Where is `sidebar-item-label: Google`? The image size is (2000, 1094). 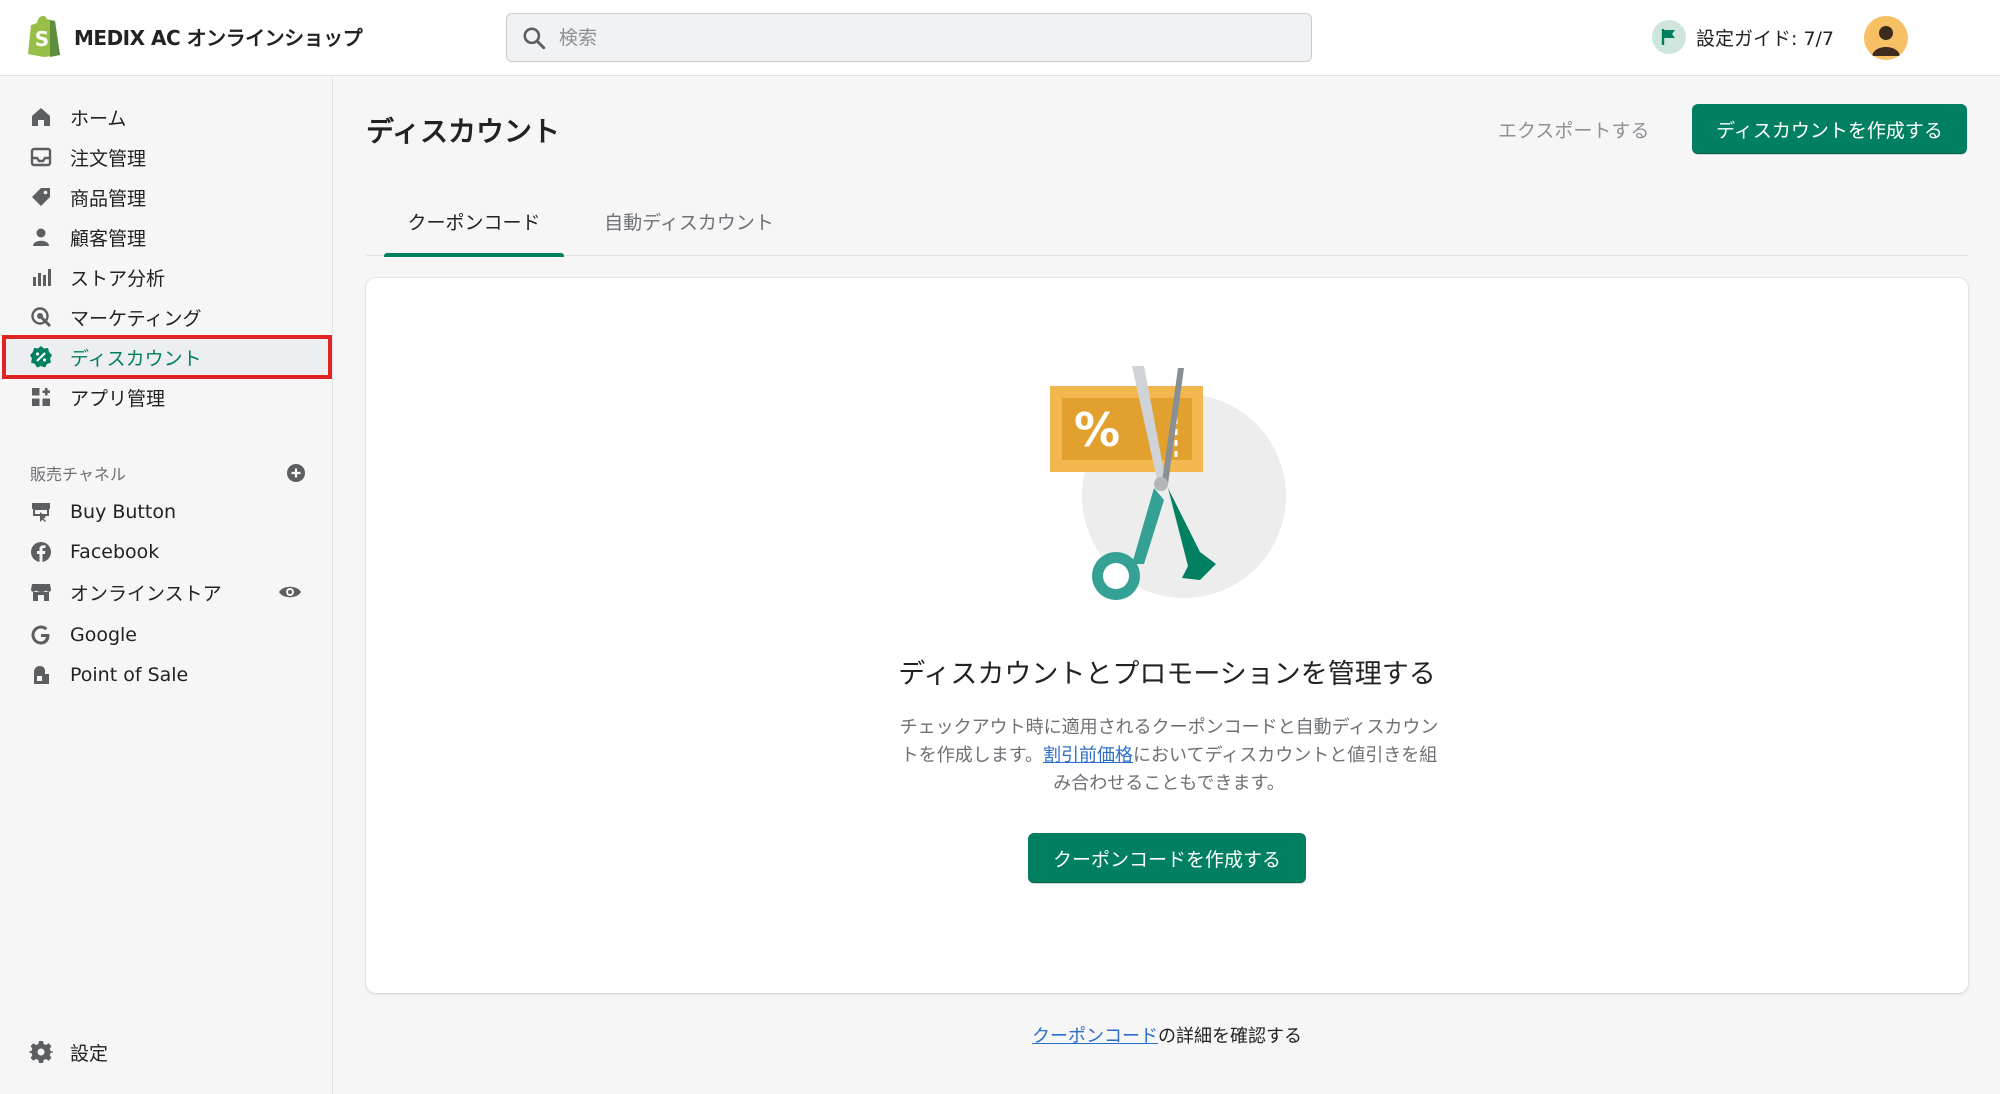
sidebar-item-label: Google is located at coordinates (104, 635).